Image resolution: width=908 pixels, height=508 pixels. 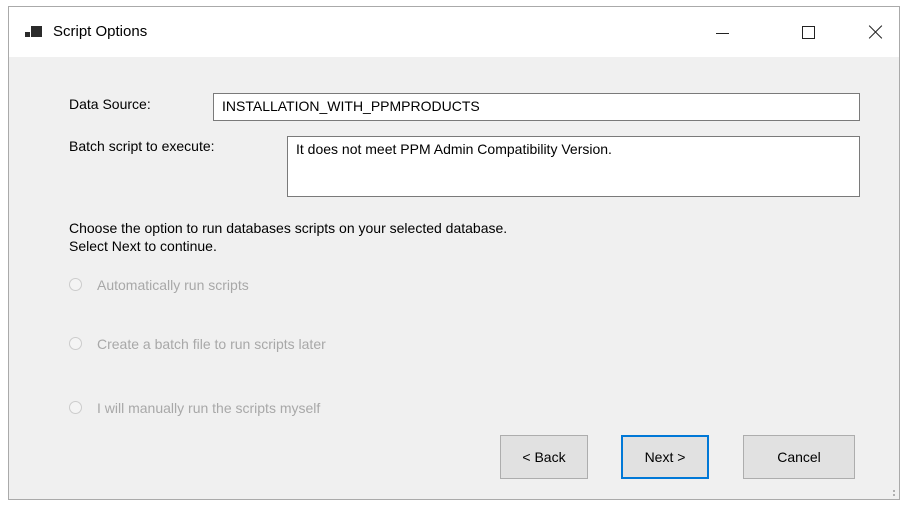 I want to click on radio-label: Create a batch file to run scripts later, so click(x=211, y=344).